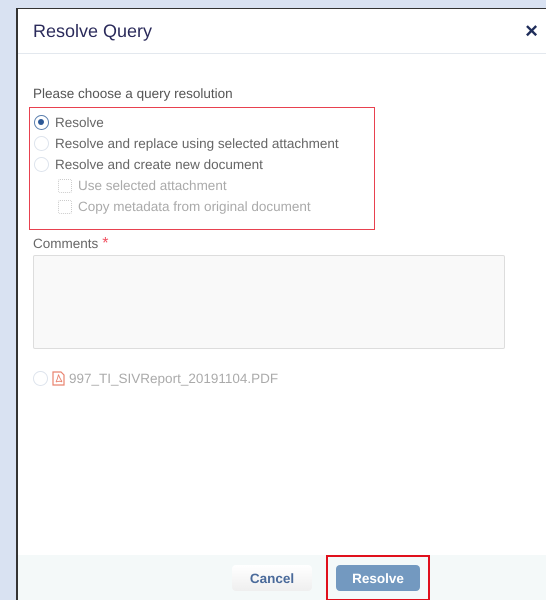  I want to click on resolve-button: Resolve, so click(378, 578).